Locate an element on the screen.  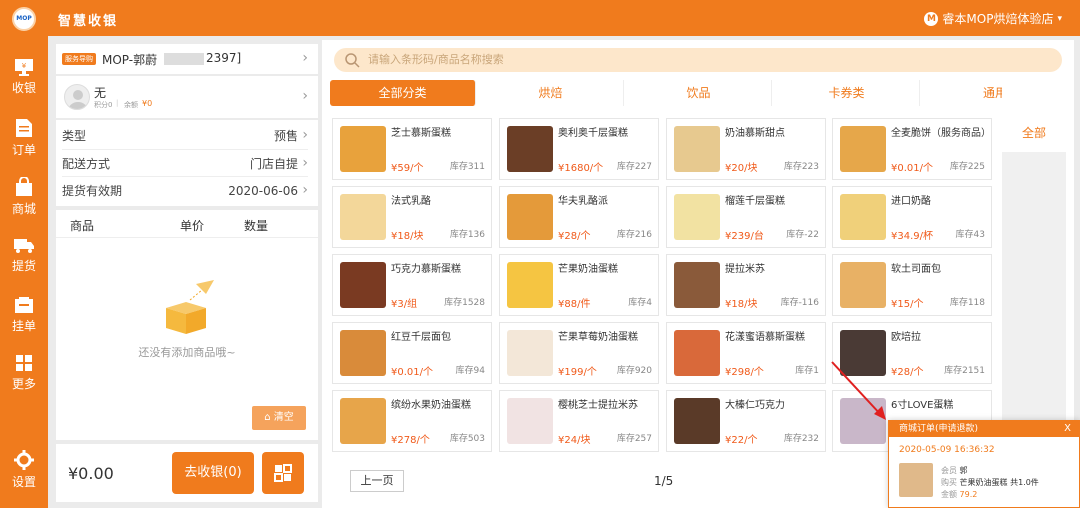
field-delivery: 配送方式 门店自提 › is located at coordinates (185, 163).